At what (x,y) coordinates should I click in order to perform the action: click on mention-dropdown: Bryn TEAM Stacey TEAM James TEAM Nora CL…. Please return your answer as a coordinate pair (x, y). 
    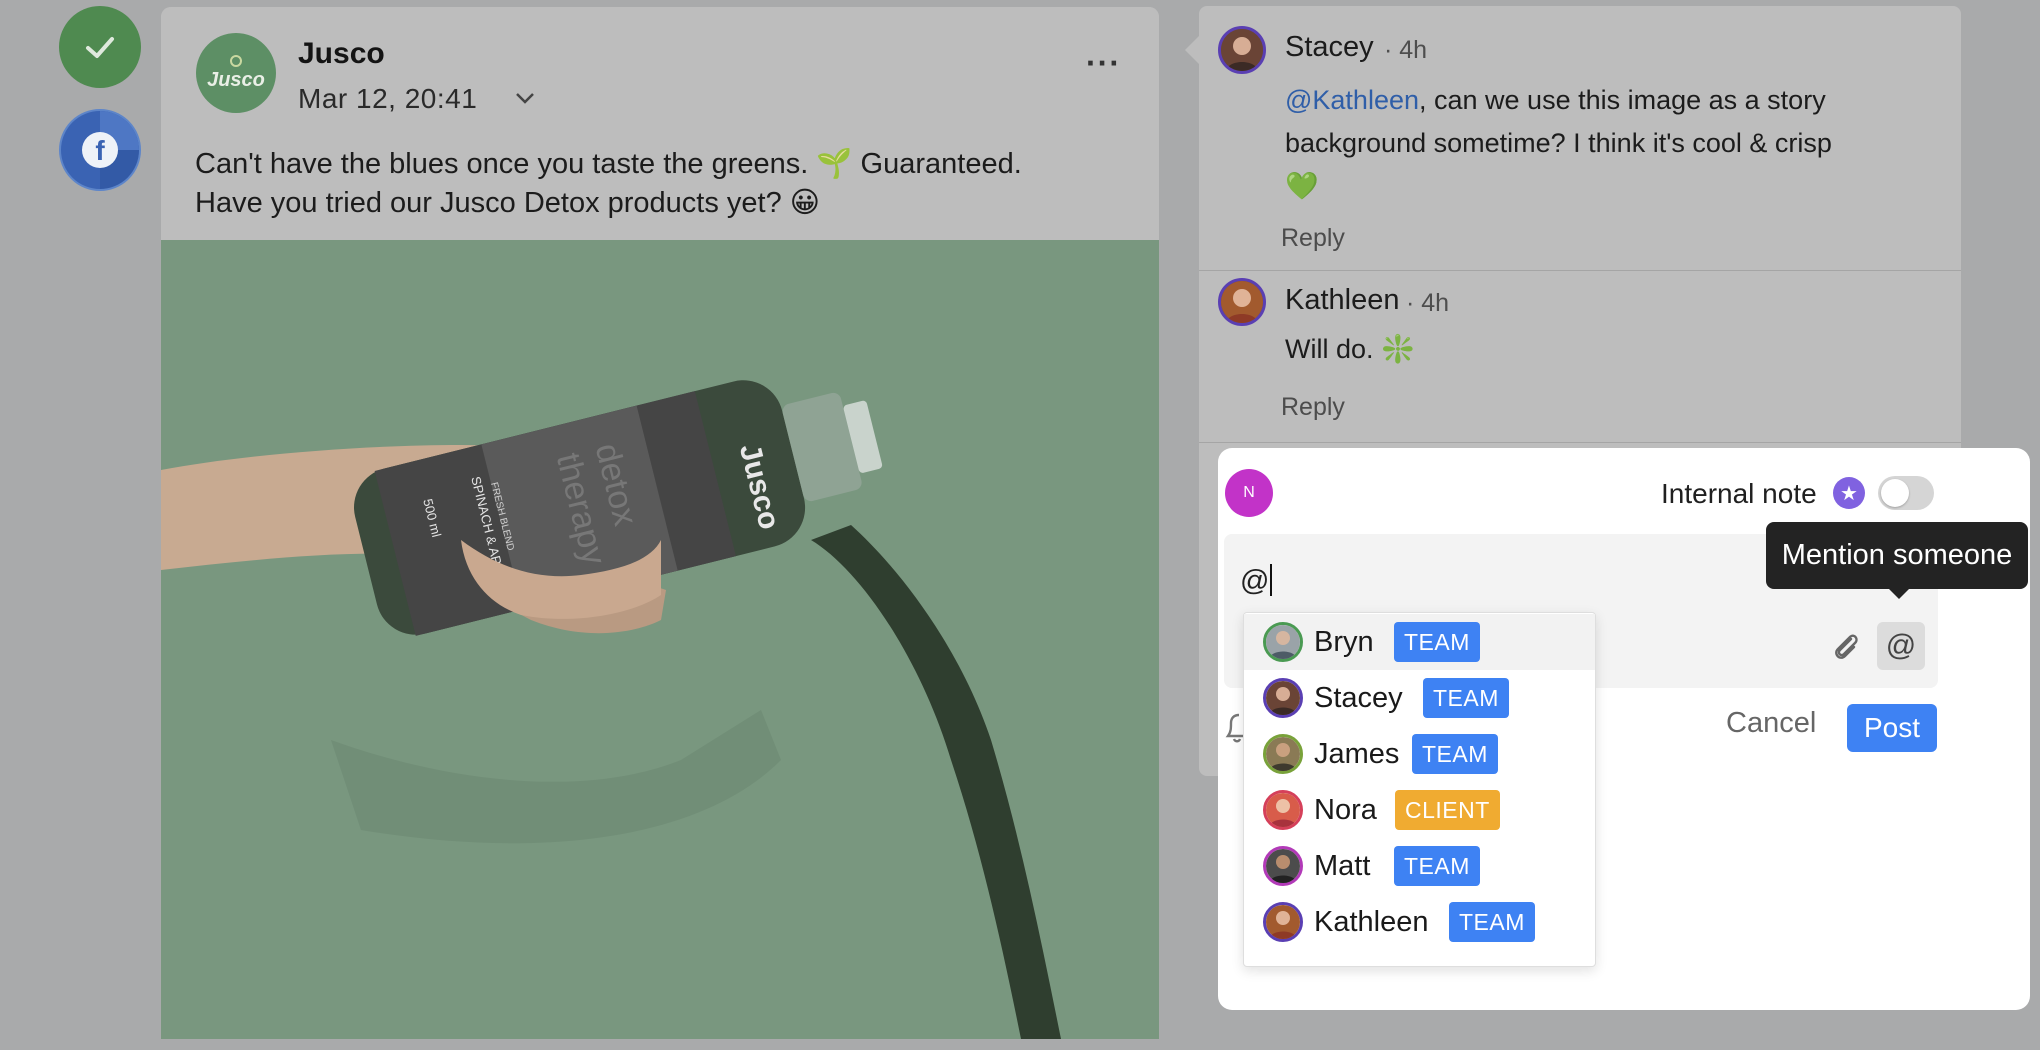
    Looking at the image, I should click on (1419, 789).